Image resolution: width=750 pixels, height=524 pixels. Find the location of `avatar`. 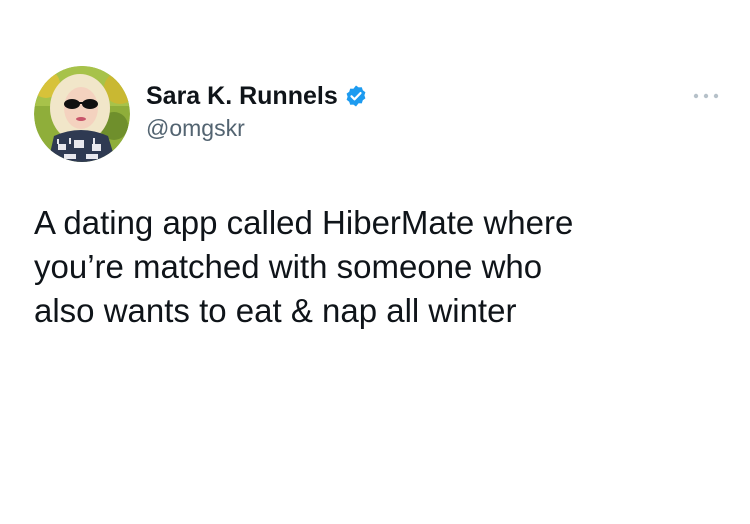

avatar is located at coordinates (82, 114).